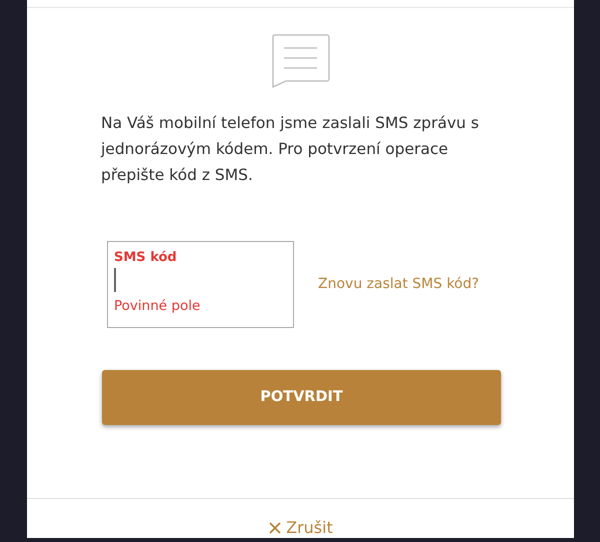 The image size is (600, 542). I want to click on instruction-text: Na Váš mobilní telefon jsme zaslali SMS zprávu s jednorázovým kódem. Pro potvrzení operace přepište kód z SMS., so click(290, 149).